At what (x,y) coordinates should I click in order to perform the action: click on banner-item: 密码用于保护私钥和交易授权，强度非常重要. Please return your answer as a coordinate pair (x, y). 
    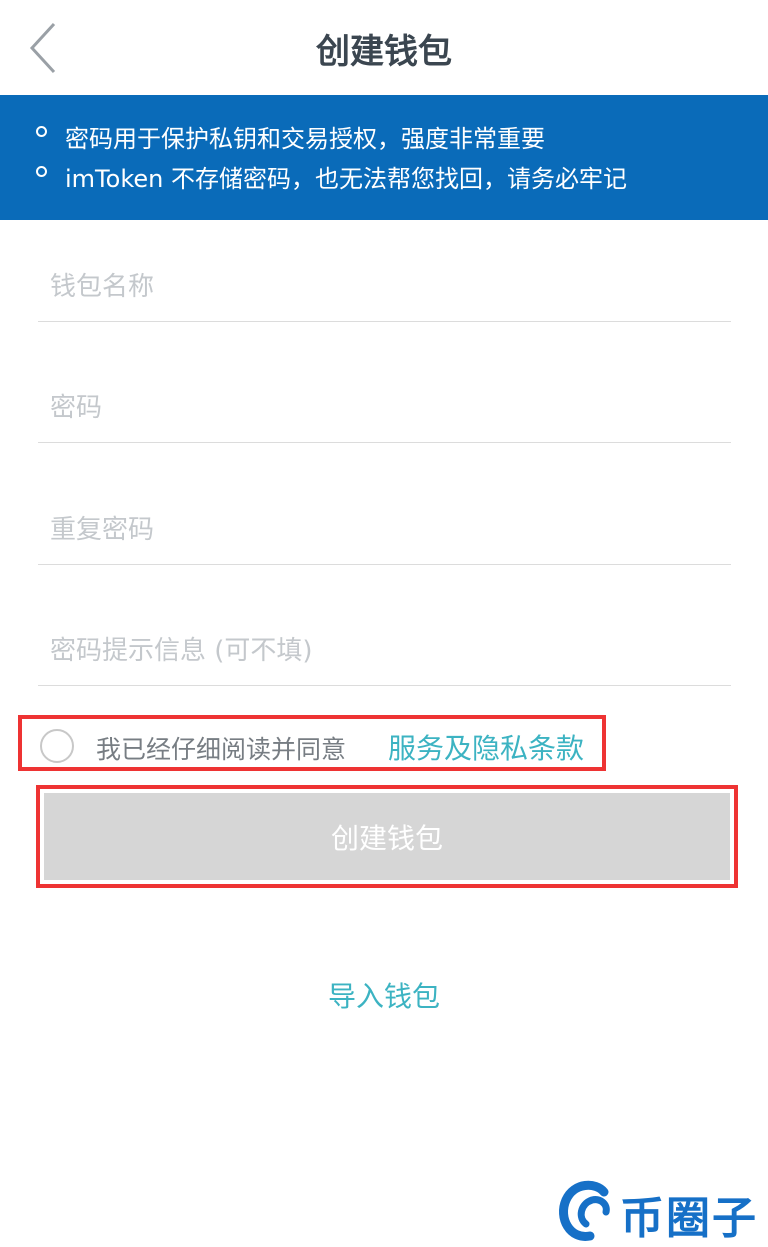
    Looking at the image, I should click on (290, 136).